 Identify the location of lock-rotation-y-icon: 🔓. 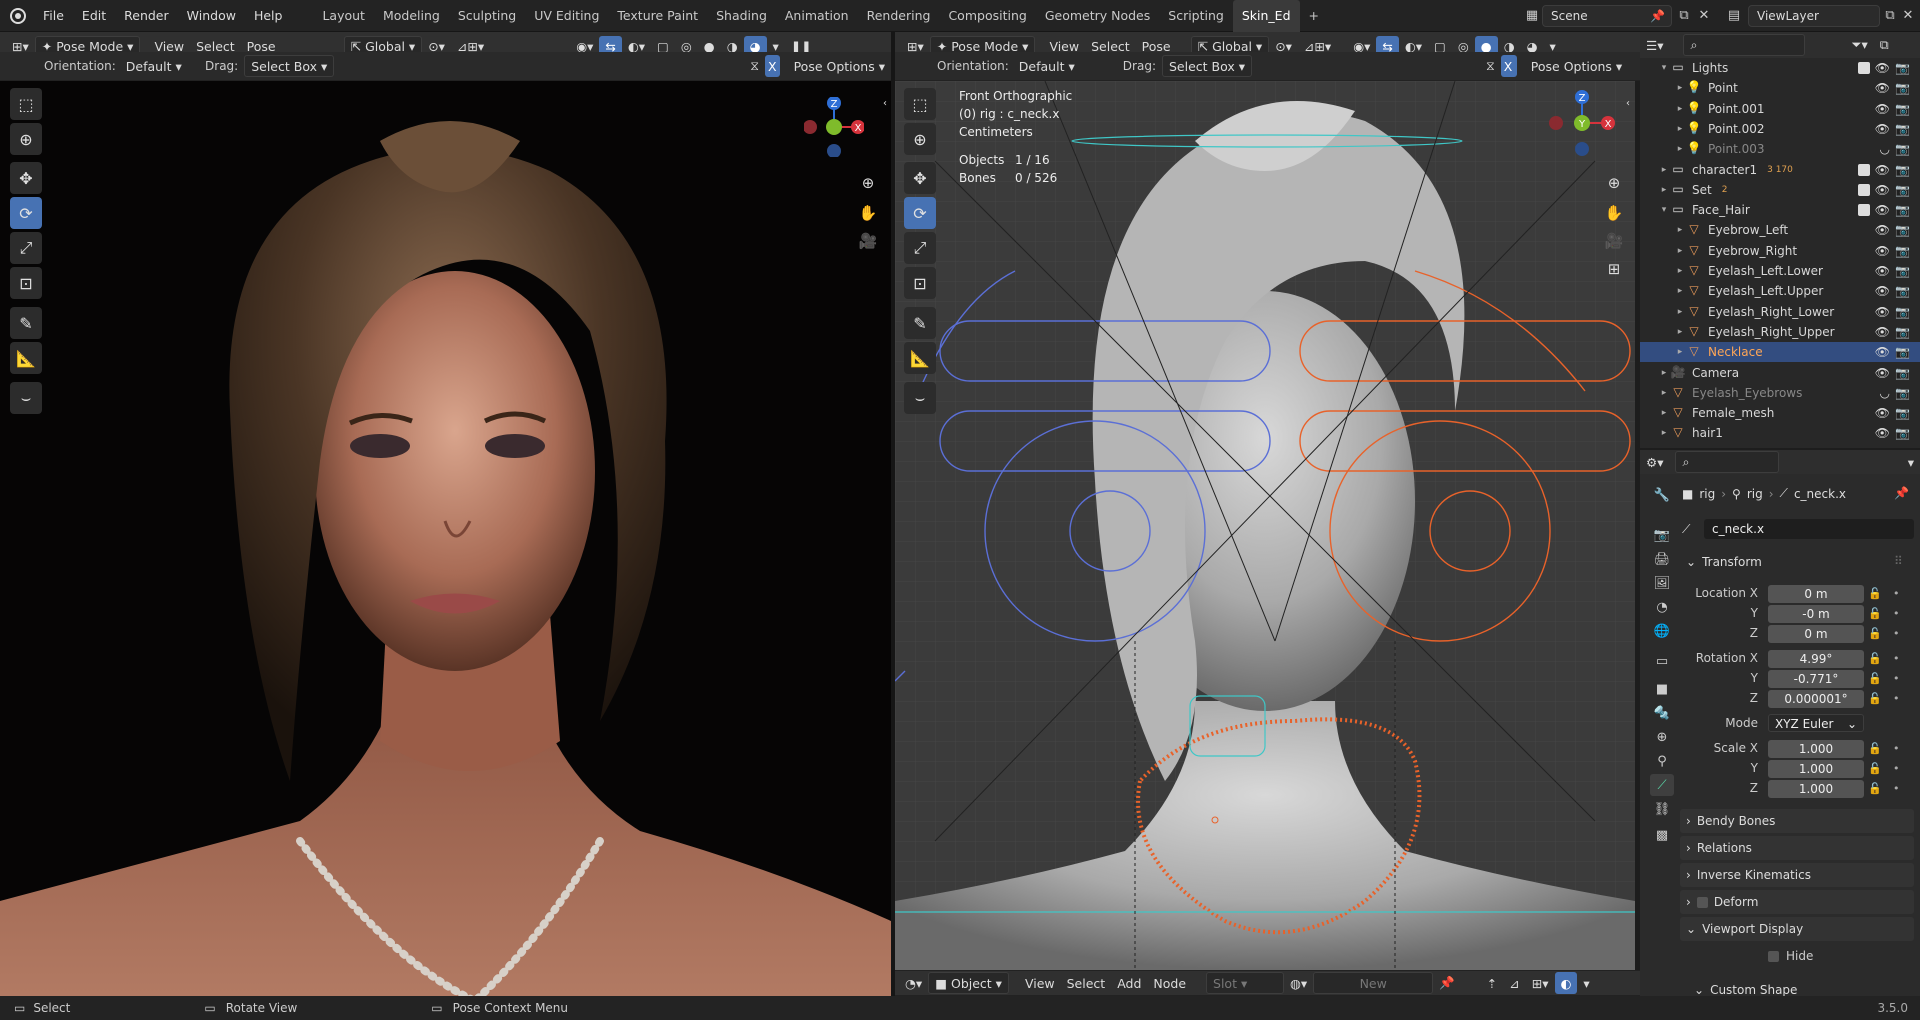
(1875, 678).